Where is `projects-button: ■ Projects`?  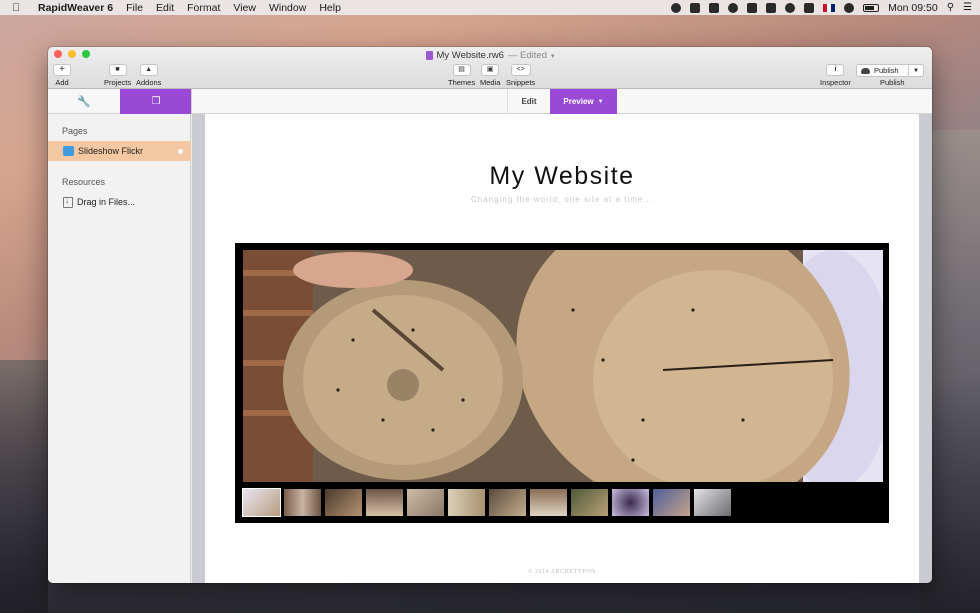
projects-button: ■ Projects is located at coordinates (117, 75).